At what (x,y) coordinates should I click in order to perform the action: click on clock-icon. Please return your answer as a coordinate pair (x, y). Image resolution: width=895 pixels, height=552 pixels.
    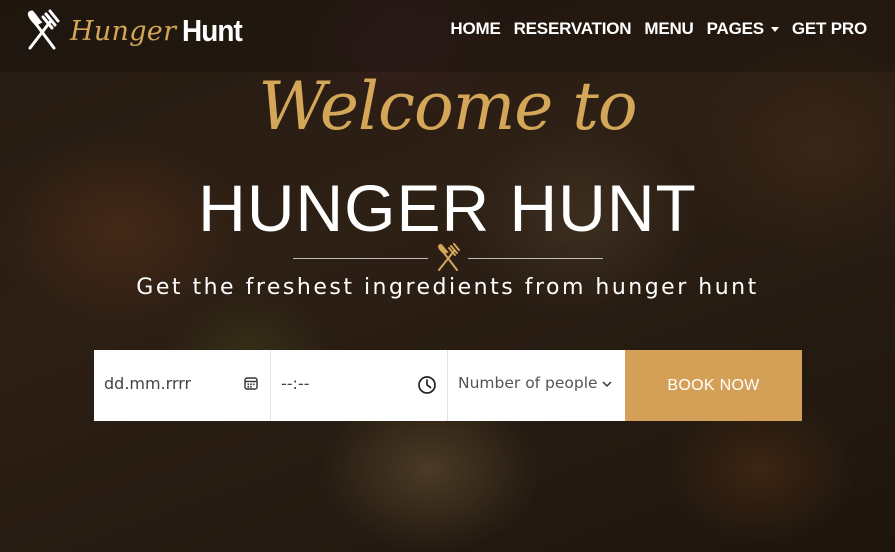
    Looking at the image, I should click on (427, 385).